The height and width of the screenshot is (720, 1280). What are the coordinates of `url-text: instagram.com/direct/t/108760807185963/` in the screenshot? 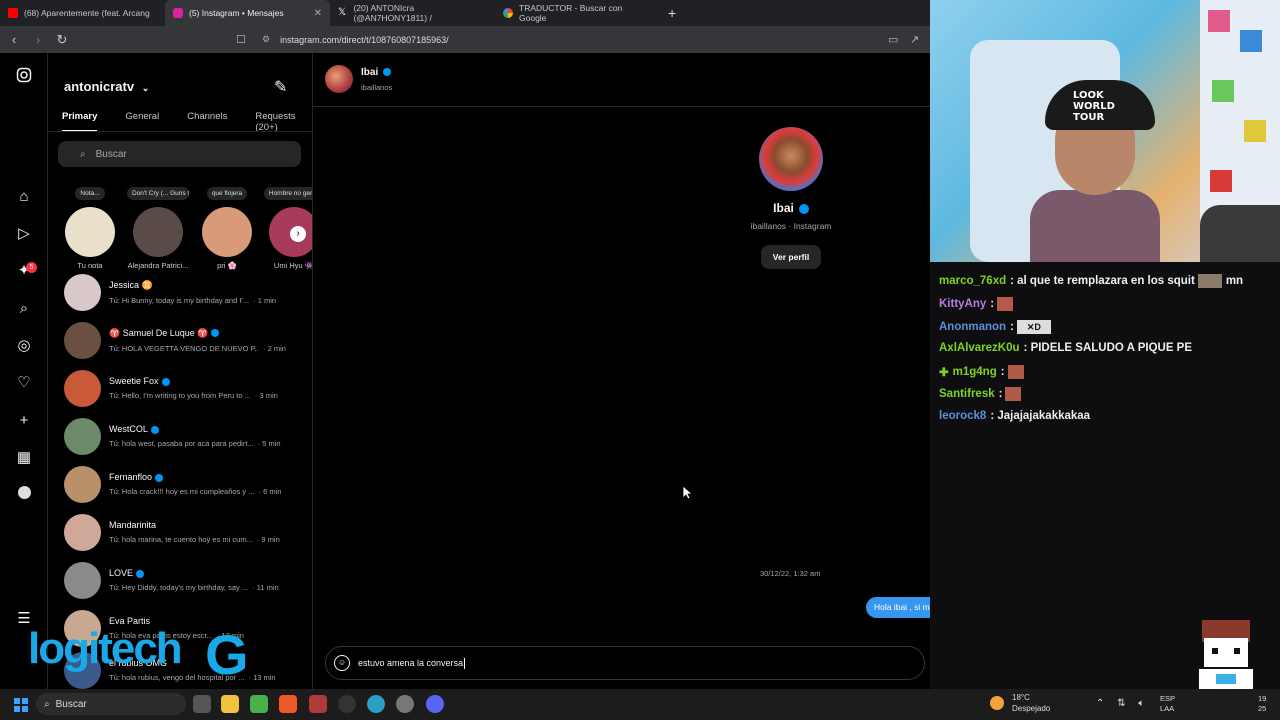 It's located at (364, 39).